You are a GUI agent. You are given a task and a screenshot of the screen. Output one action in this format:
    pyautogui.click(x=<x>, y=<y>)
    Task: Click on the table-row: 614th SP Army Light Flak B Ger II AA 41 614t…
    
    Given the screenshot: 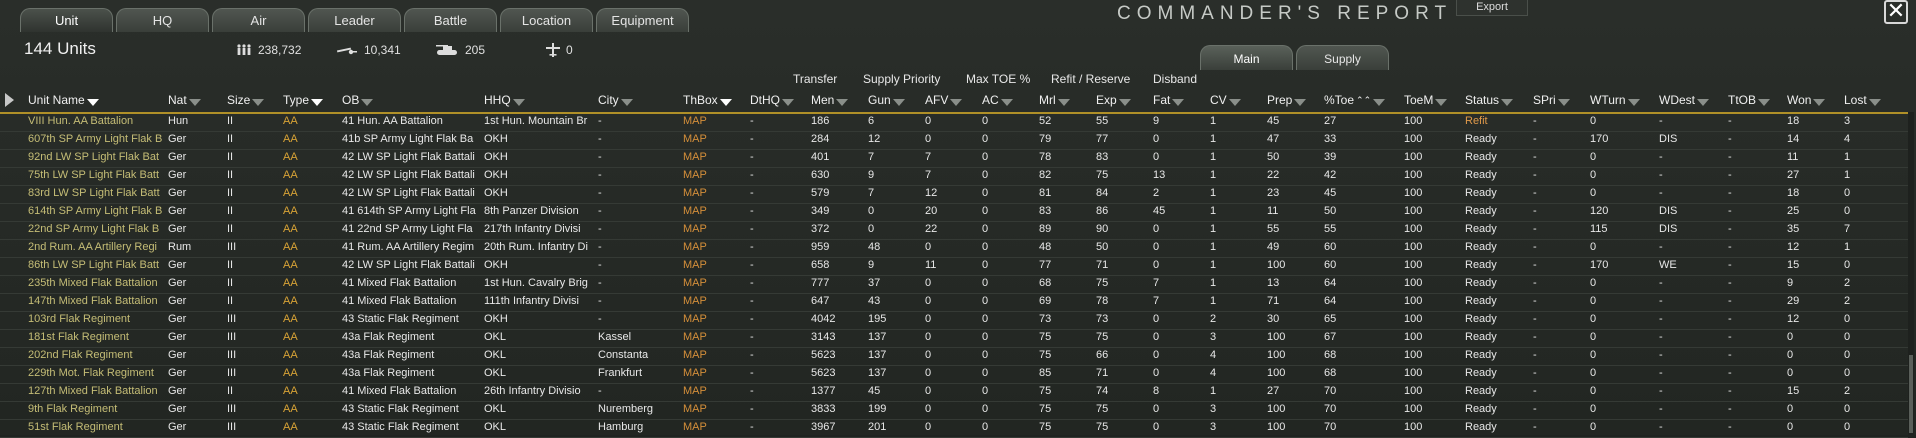 What is the action you would take?
    pyautogui.click(x=954, y=212)
    